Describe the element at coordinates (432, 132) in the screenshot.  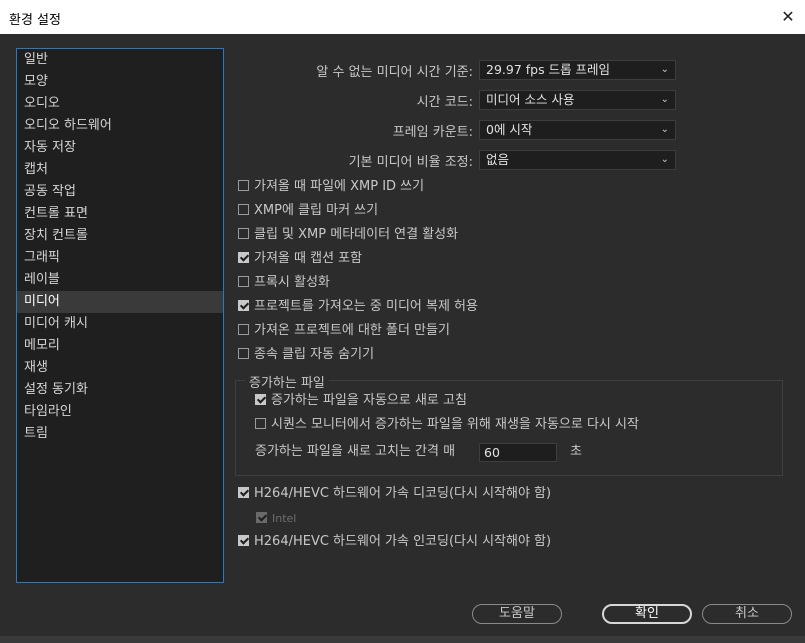
I see `frame-count-label: 프레임 카운트:` at that location.